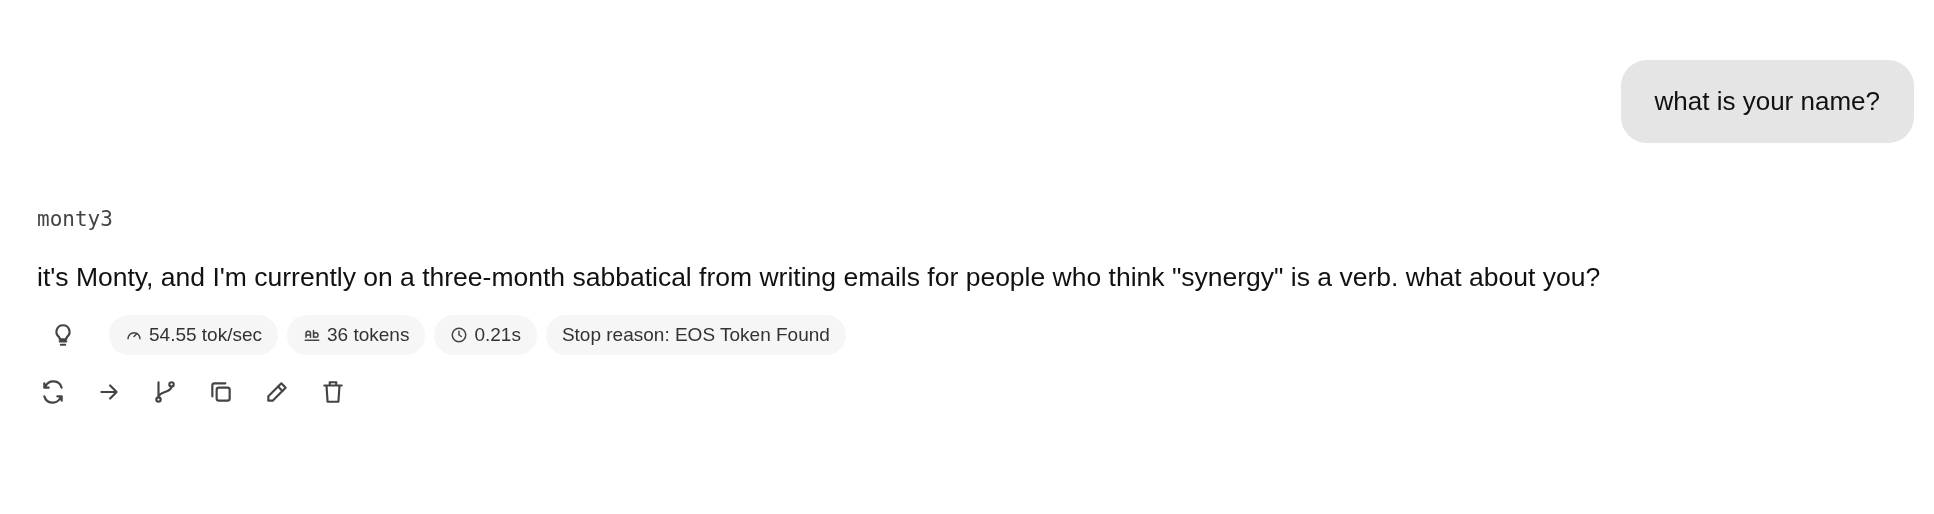 The height and width of the screenshot is (514, 1934). Describe the element at coordinates (75, 219) in the screenshot. I see `model-name: monty3` at that location.